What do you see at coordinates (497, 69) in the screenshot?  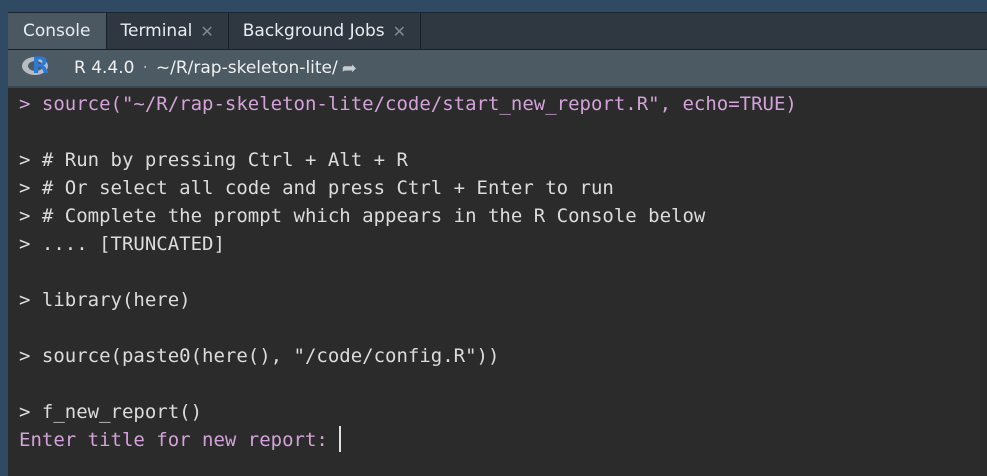 I see `console-toolbar: R R 4.4.0 · ~/R/rap-skeleton-lite/ ➦` at bounding box center [497, 69].